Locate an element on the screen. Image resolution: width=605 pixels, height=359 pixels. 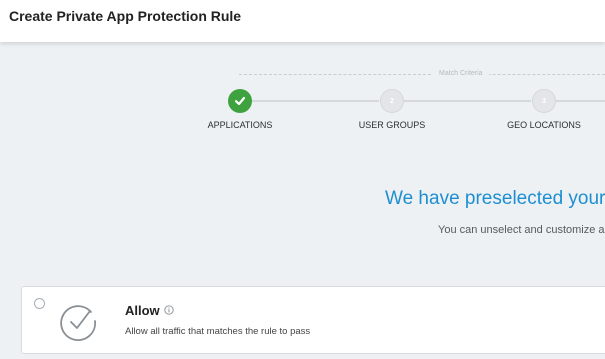
step-applications-label: APPLICATIONS is located at coordinates (240, 125).